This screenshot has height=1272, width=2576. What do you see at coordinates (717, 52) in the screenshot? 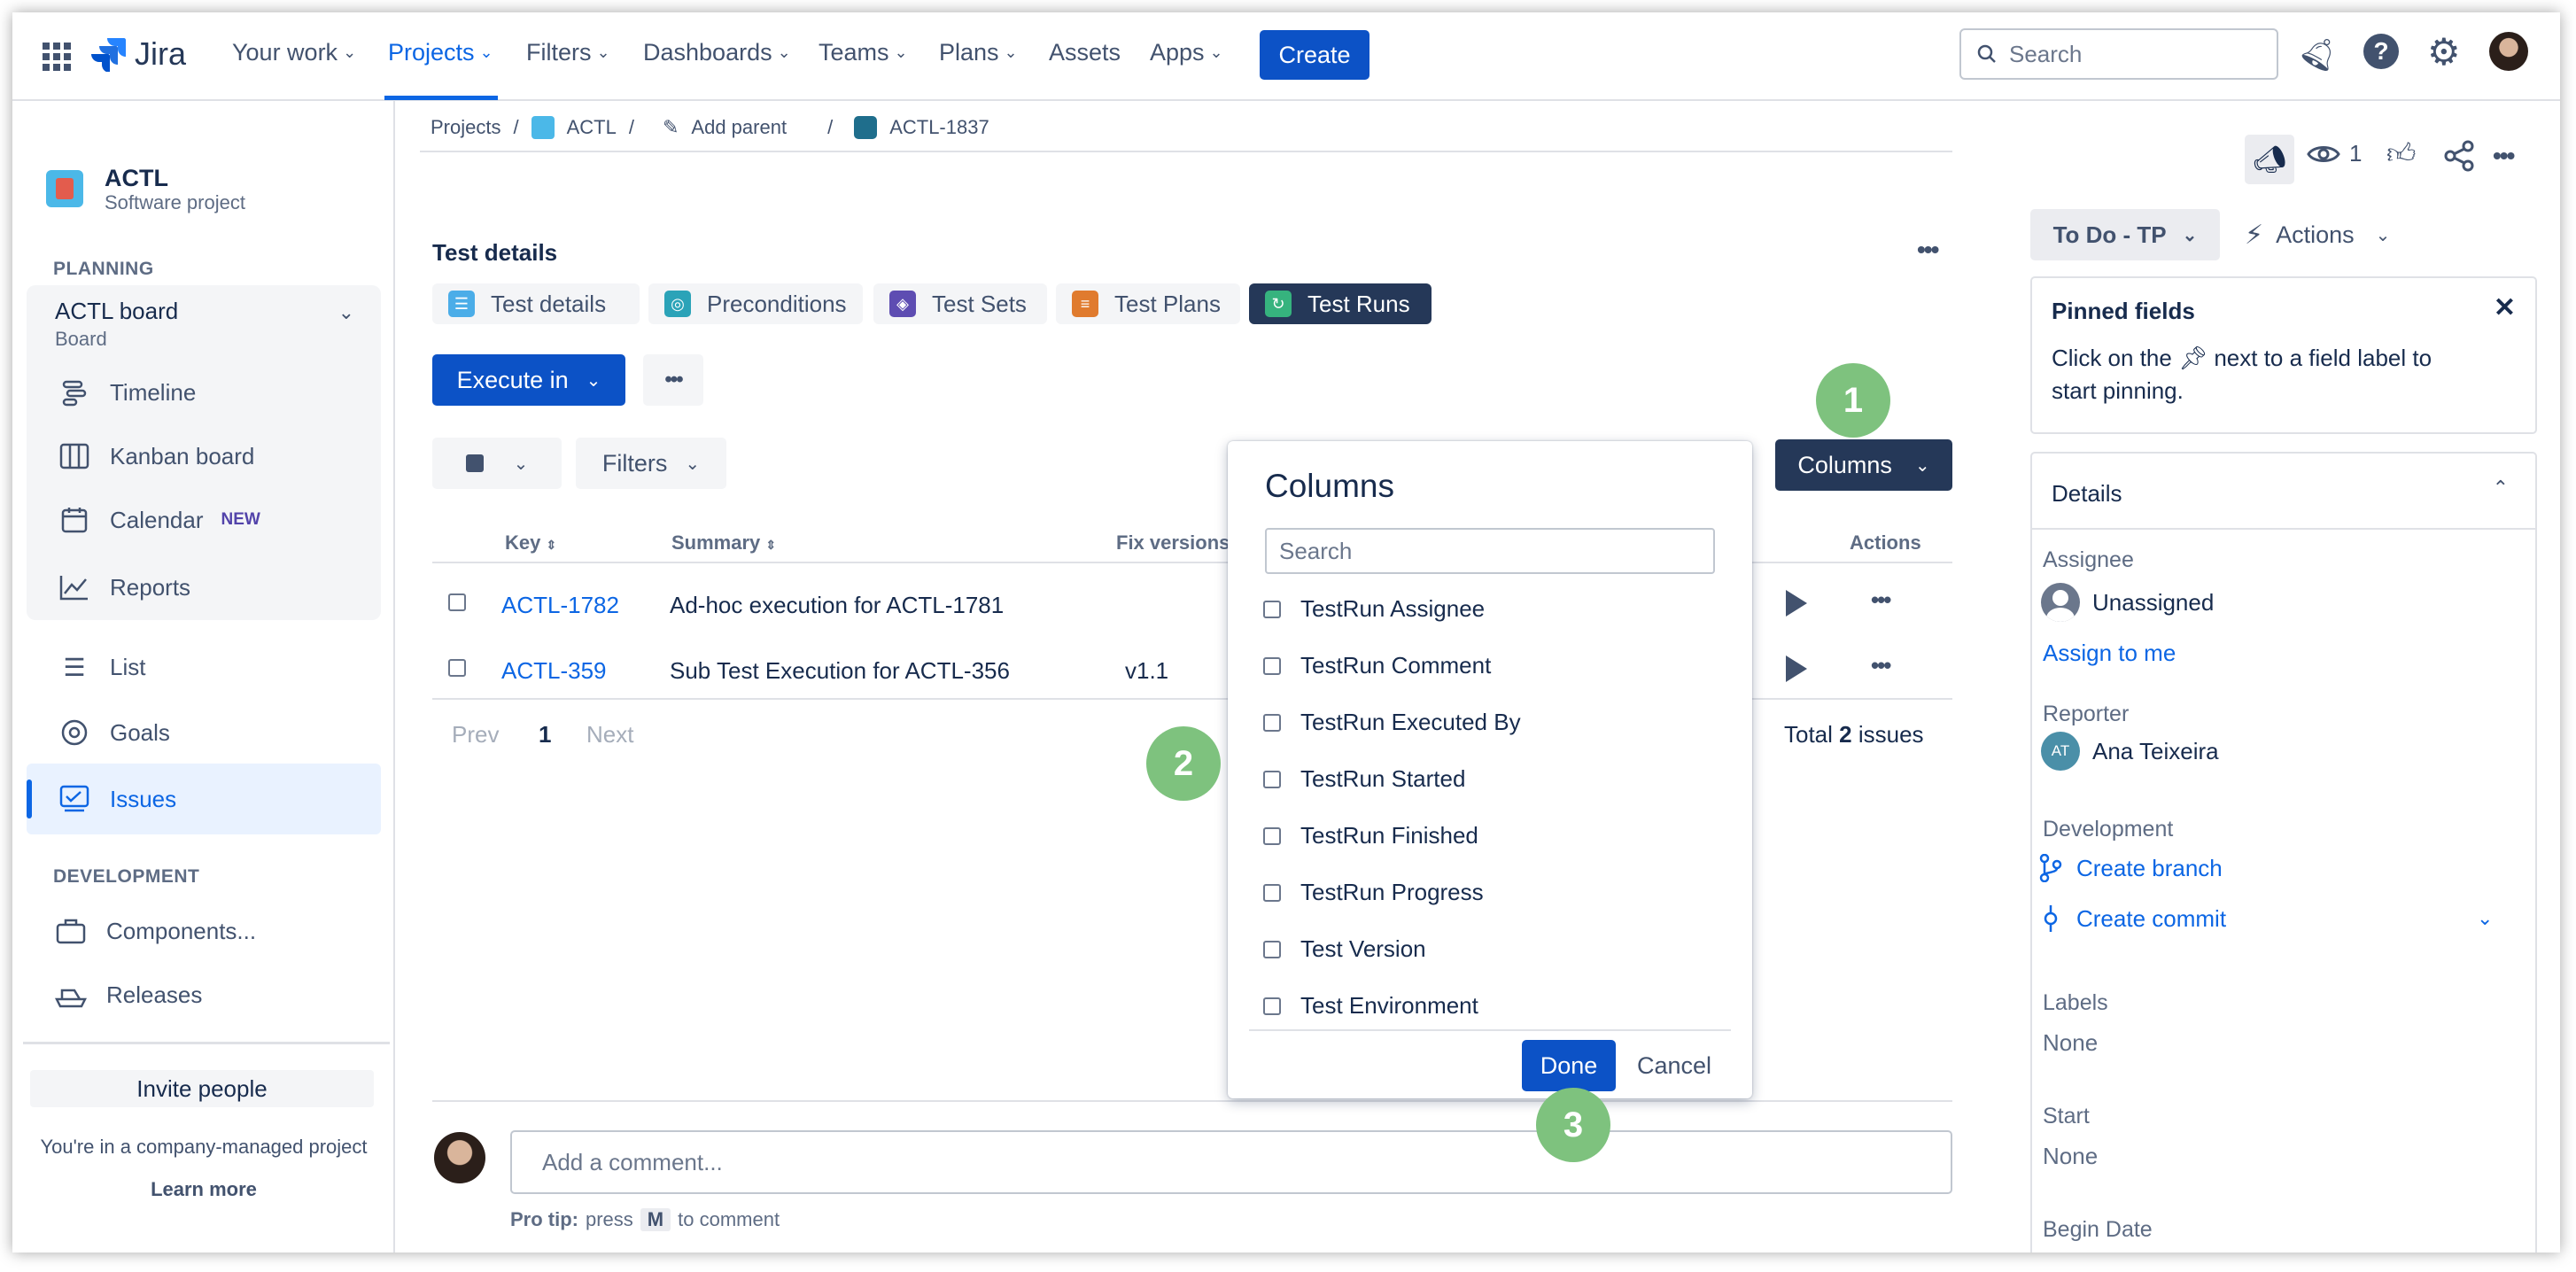
I see `nav-dashboards: Dashboards ⌄` at bounding box center [717, 52].